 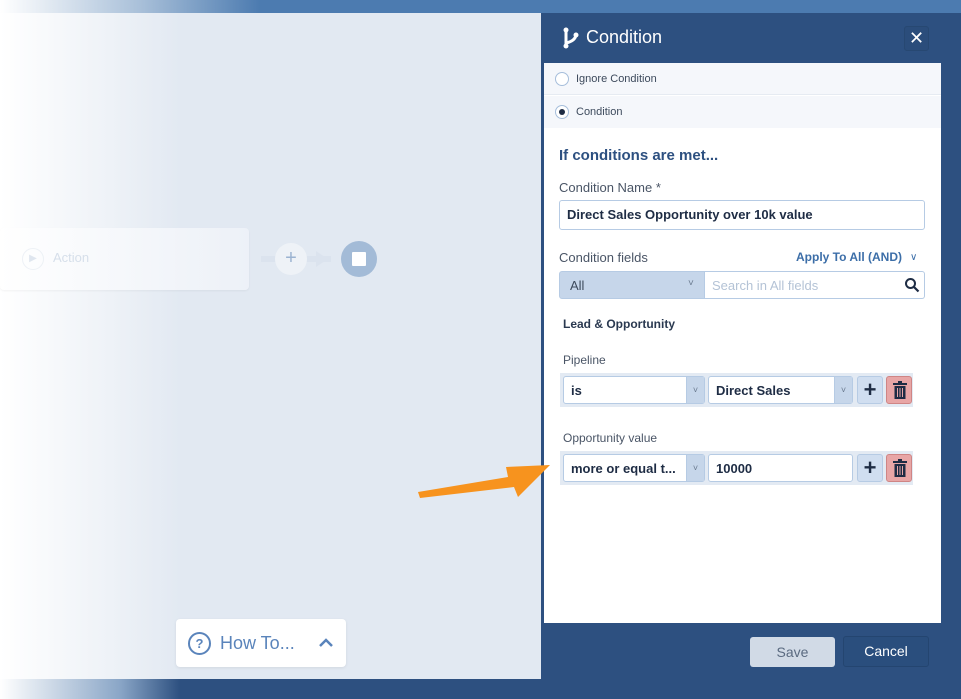 I want to click on condition-field-label: Pipeline, so click(x=584, y=360).